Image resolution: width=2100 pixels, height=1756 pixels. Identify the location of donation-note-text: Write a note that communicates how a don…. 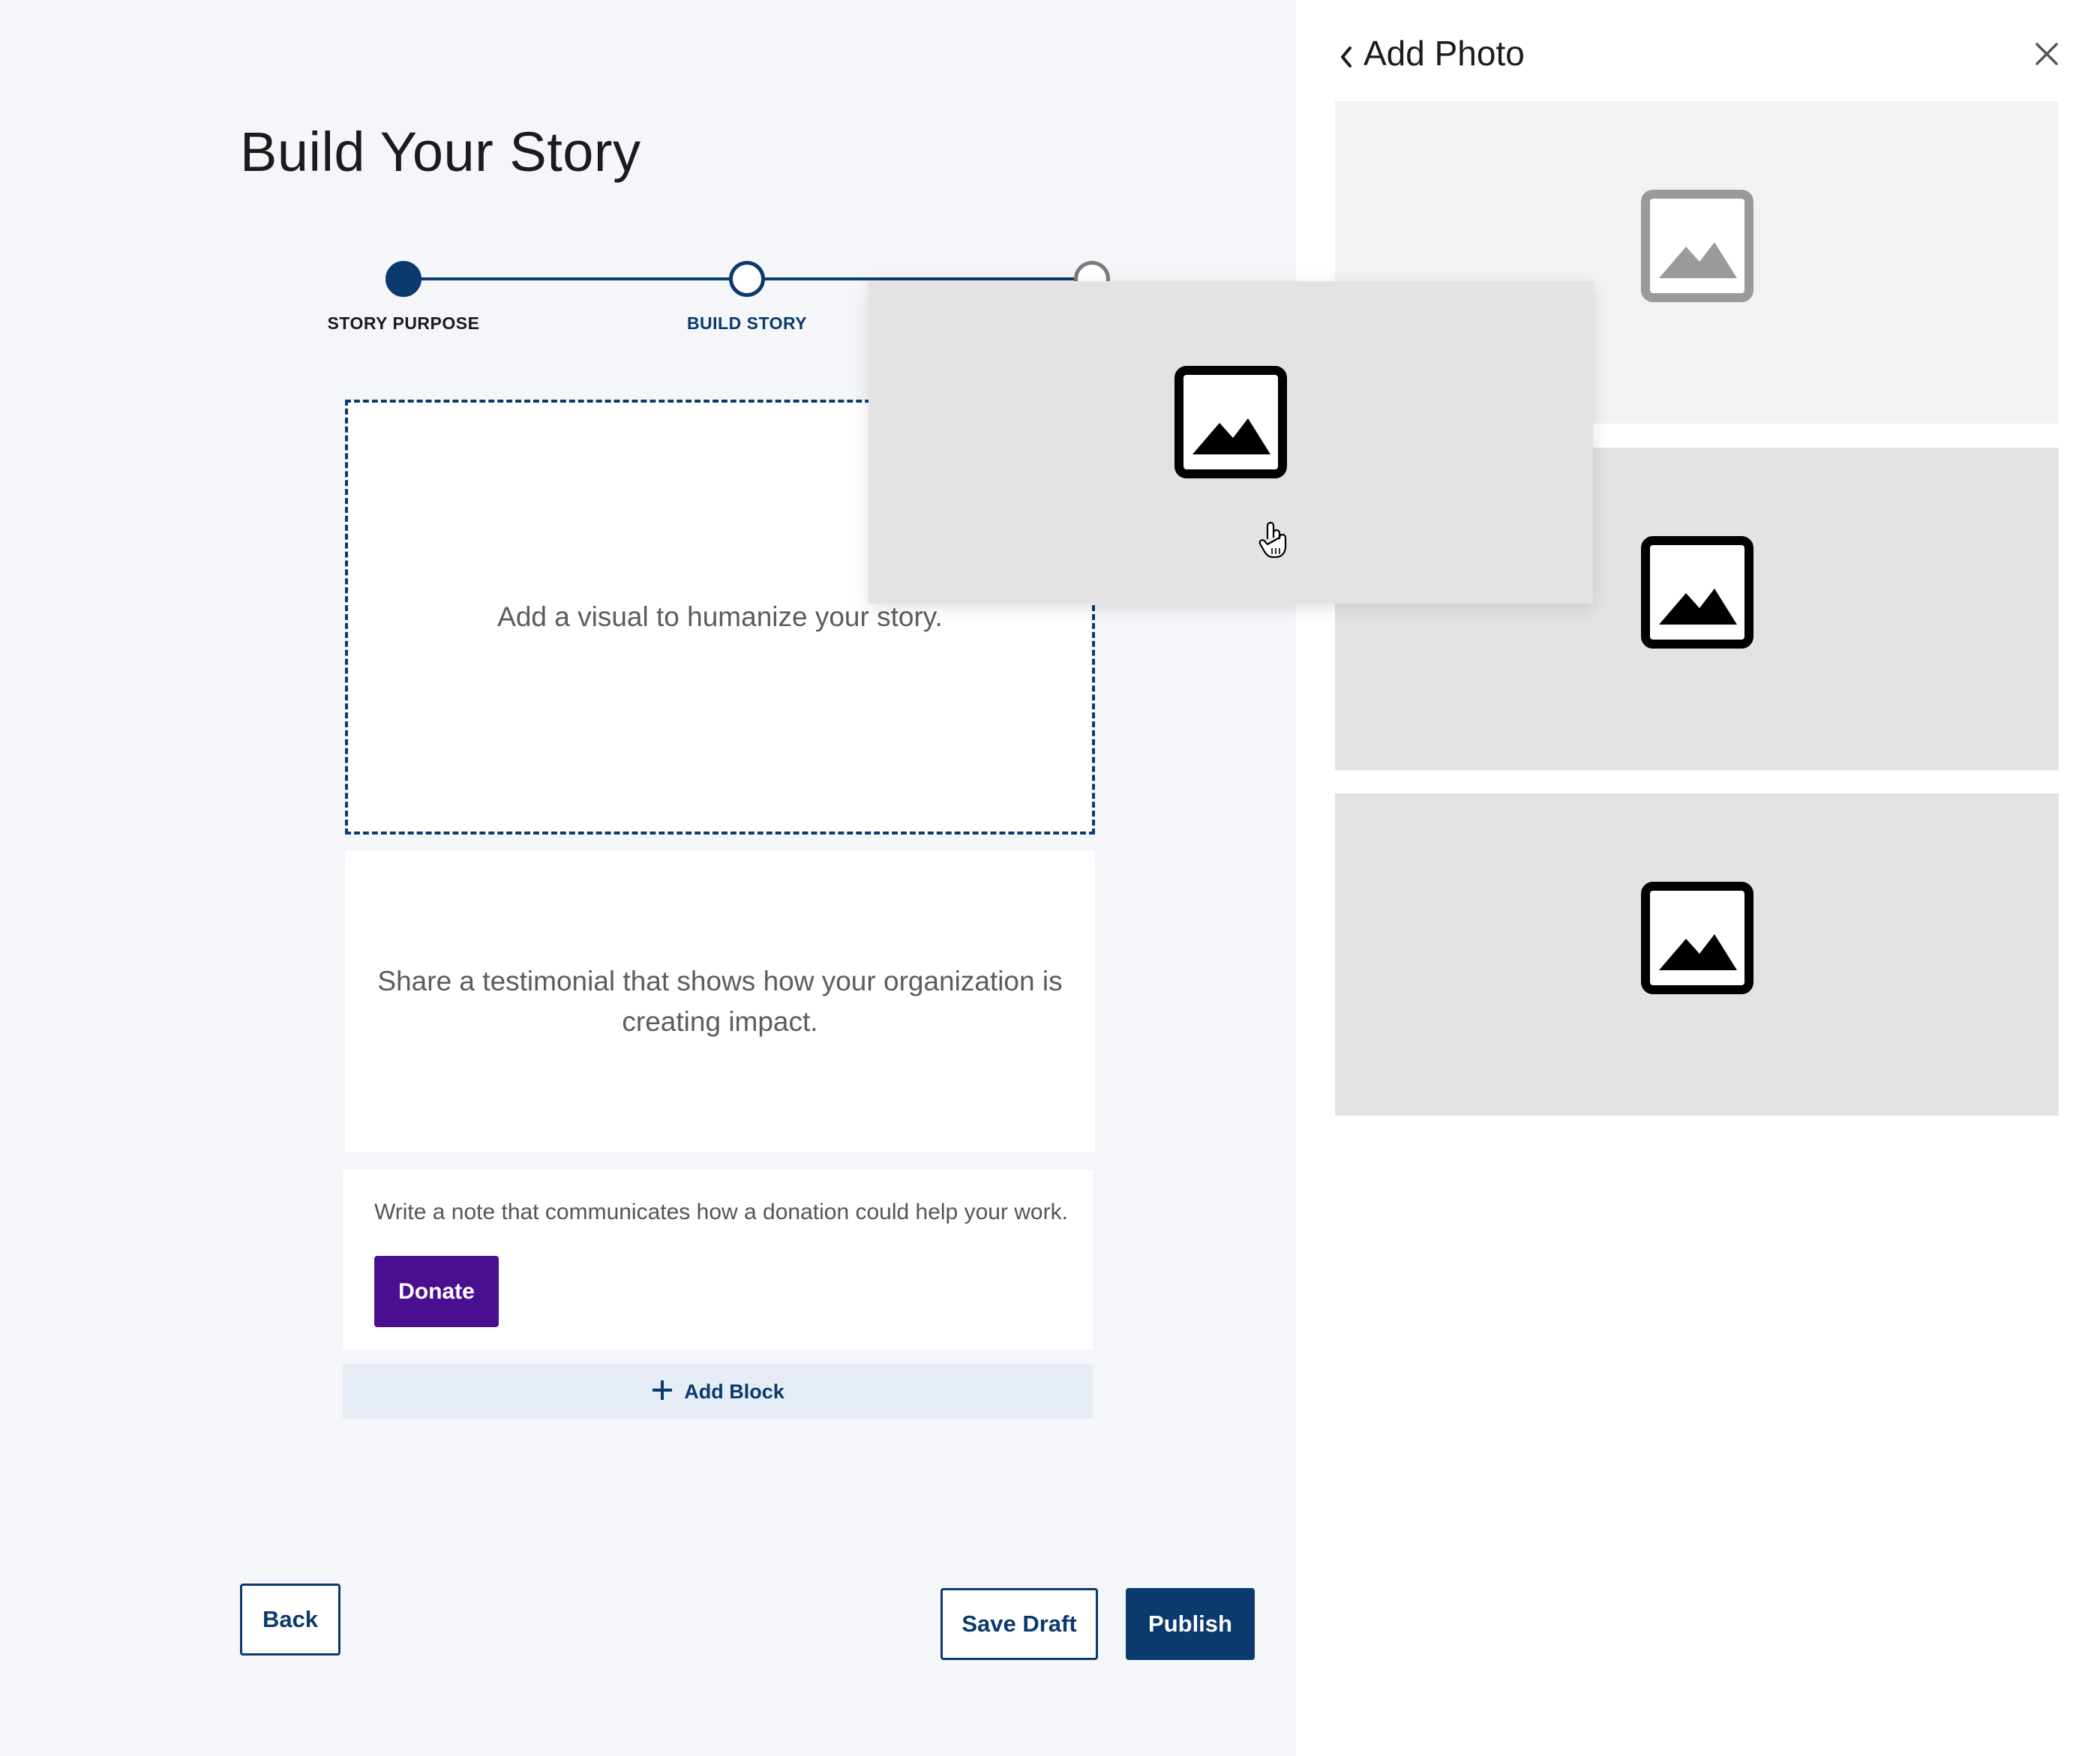
(721, 1212).